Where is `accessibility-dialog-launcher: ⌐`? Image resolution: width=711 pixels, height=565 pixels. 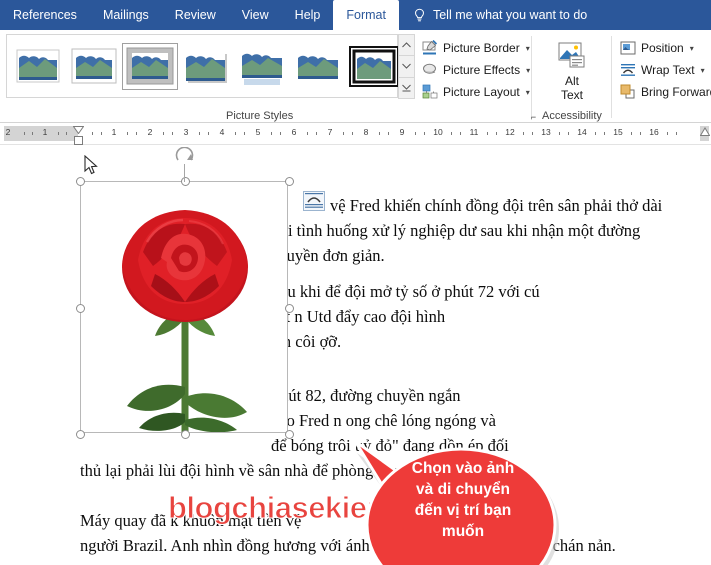
accessibility-dialog-launcher: ⌐ is located at coordinates (533, 117).